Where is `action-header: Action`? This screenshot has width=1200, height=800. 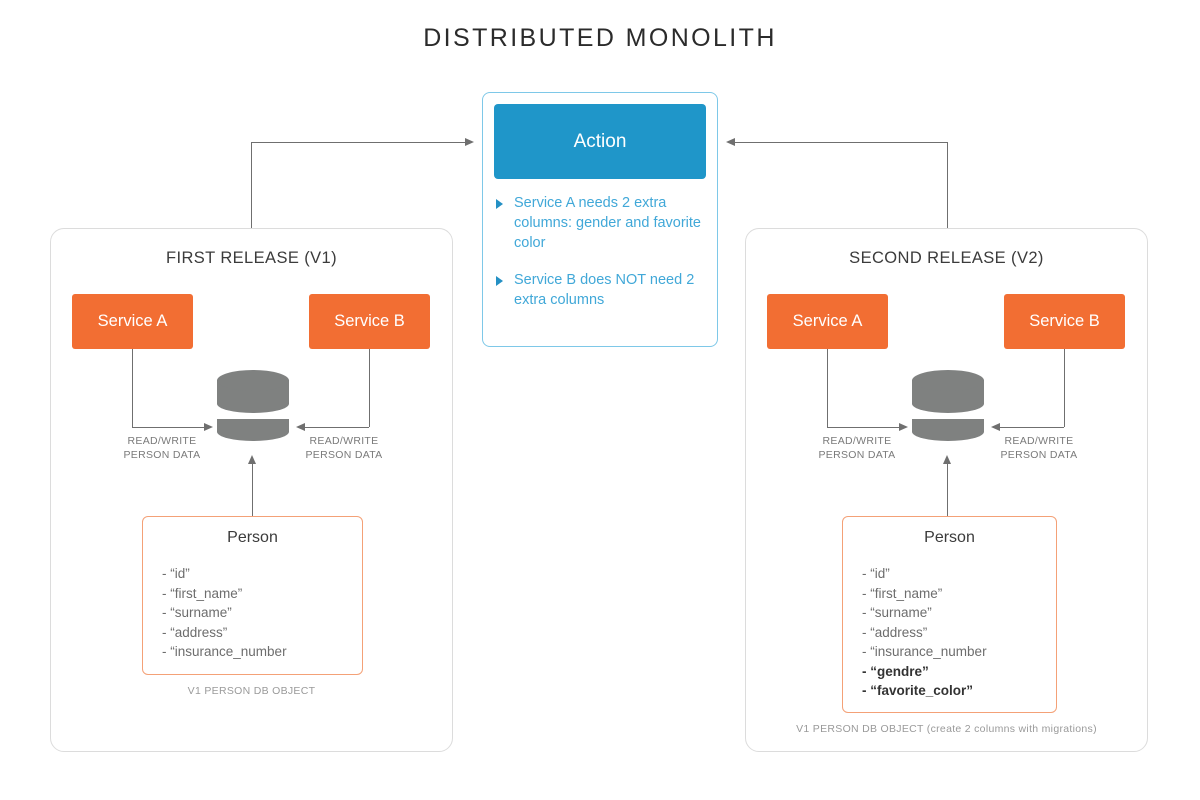
action-header: Action is located at coordinates (600, 141).